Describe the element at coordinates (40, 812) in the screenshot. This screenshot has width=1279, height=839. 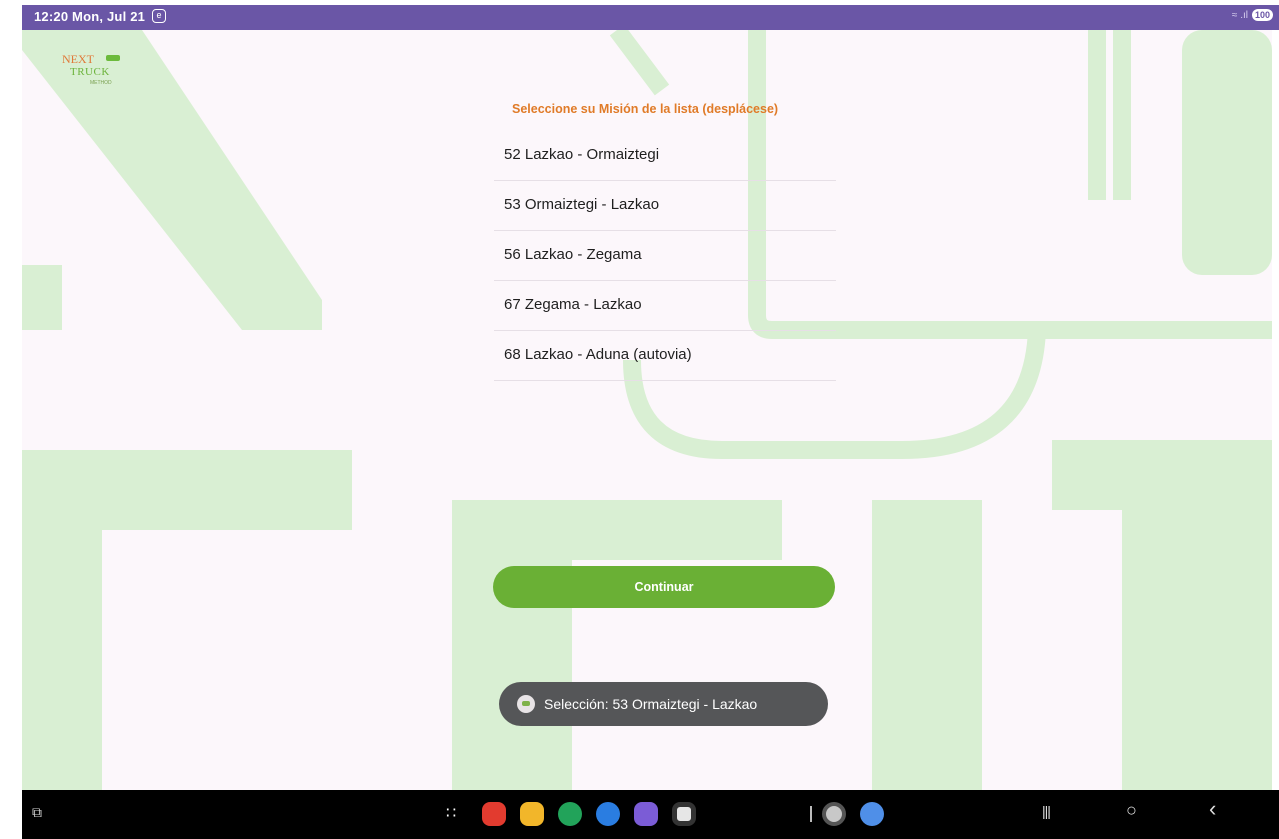
I see `screenshot-icon: ⧉` at that location.